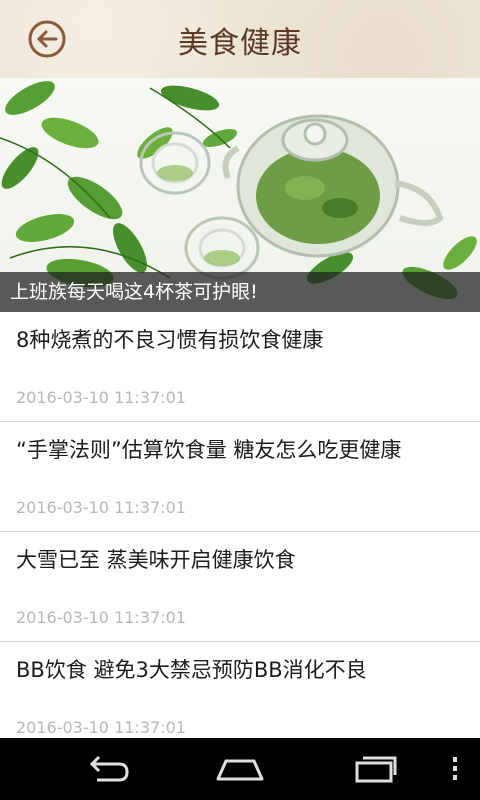  Describe the element at coordinates (240, 587) in the screenshot. I see `list-item: 大雪已至 蒸美味开启健康饮食 2016-03-10 11:37:01` at that location.